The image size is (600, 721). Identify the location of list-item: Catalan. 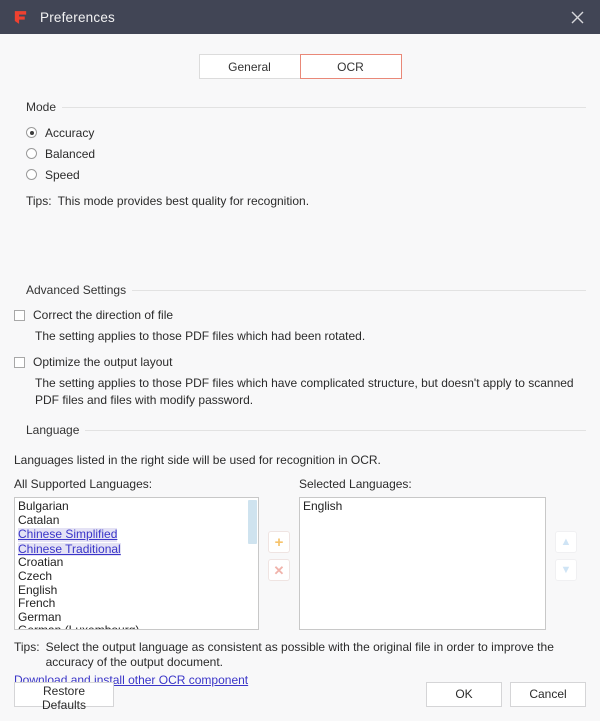
(138, 520).